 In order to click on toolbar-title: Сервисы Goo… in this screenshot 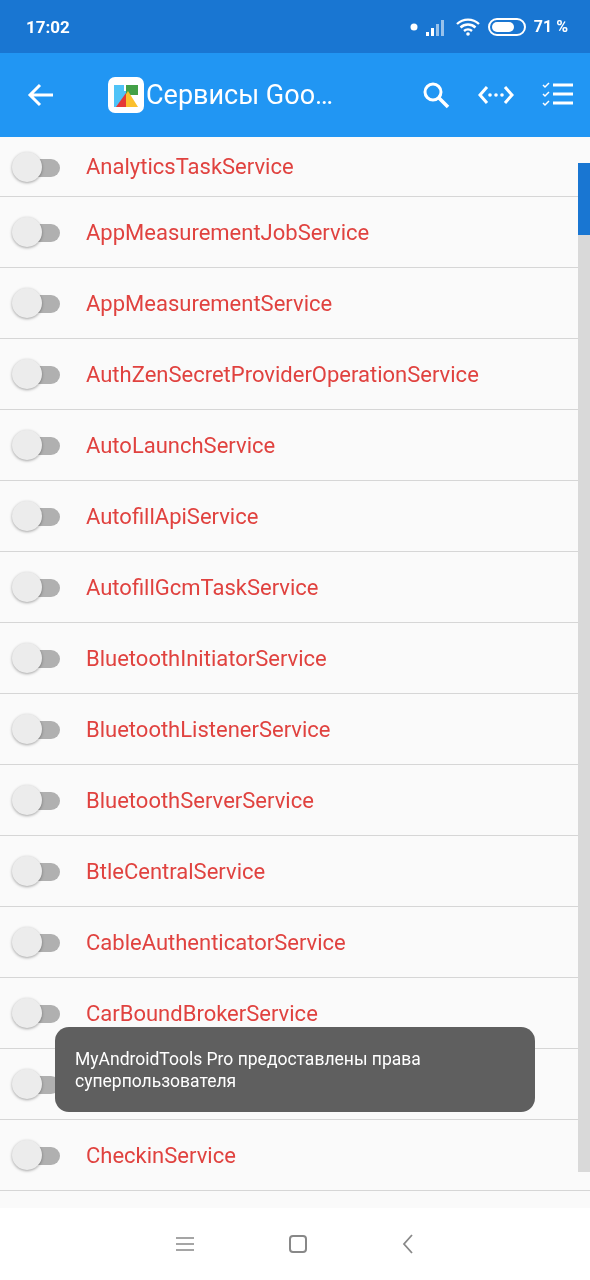, I will do `click(240, 95)`.